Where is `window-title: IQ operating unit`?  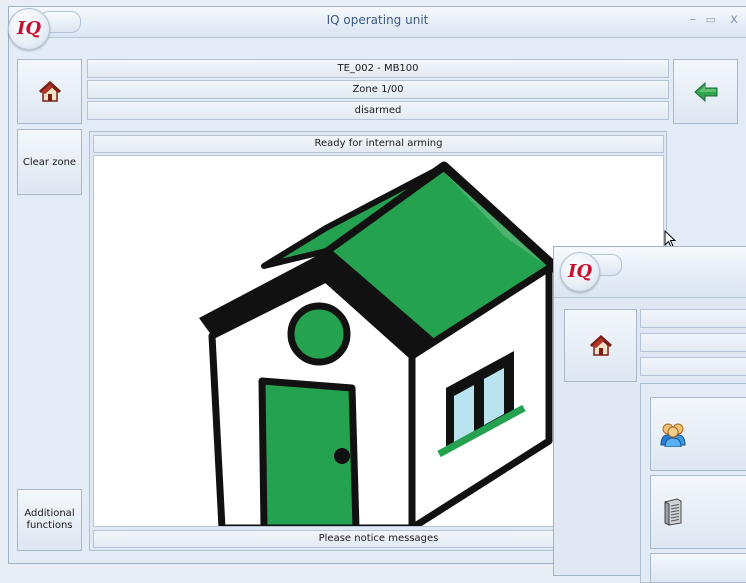 window-title: IQ operating unit is located at coordinates (377, 20).